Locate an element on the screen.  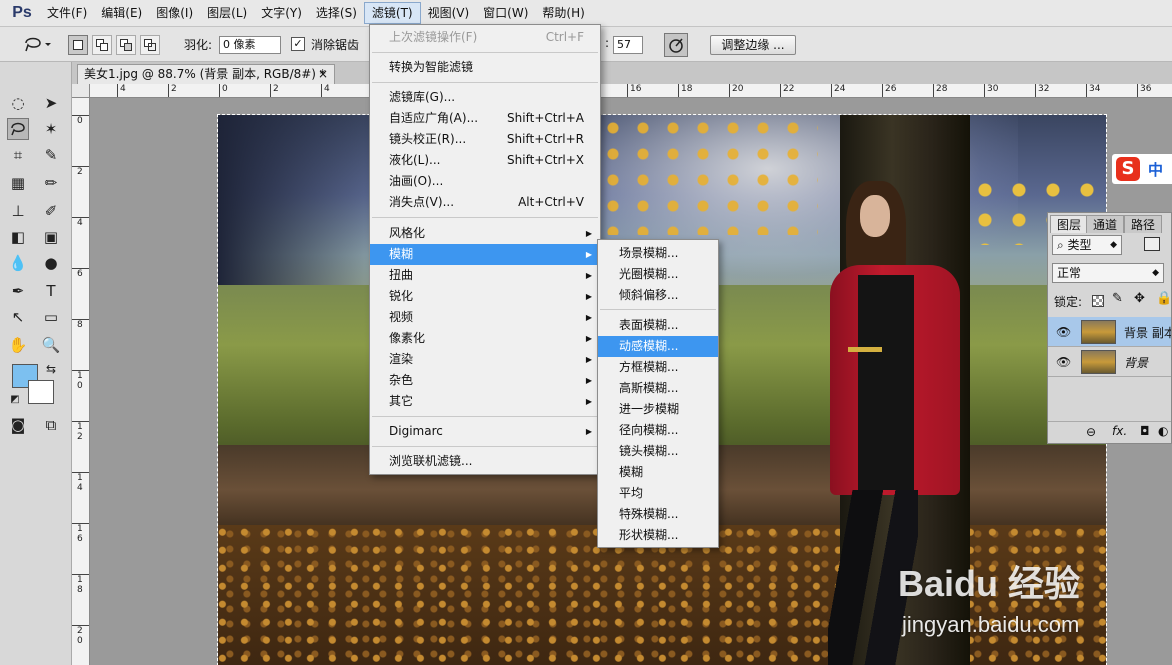
tab-layers: 图层 is located at coordinates (1069, 224).